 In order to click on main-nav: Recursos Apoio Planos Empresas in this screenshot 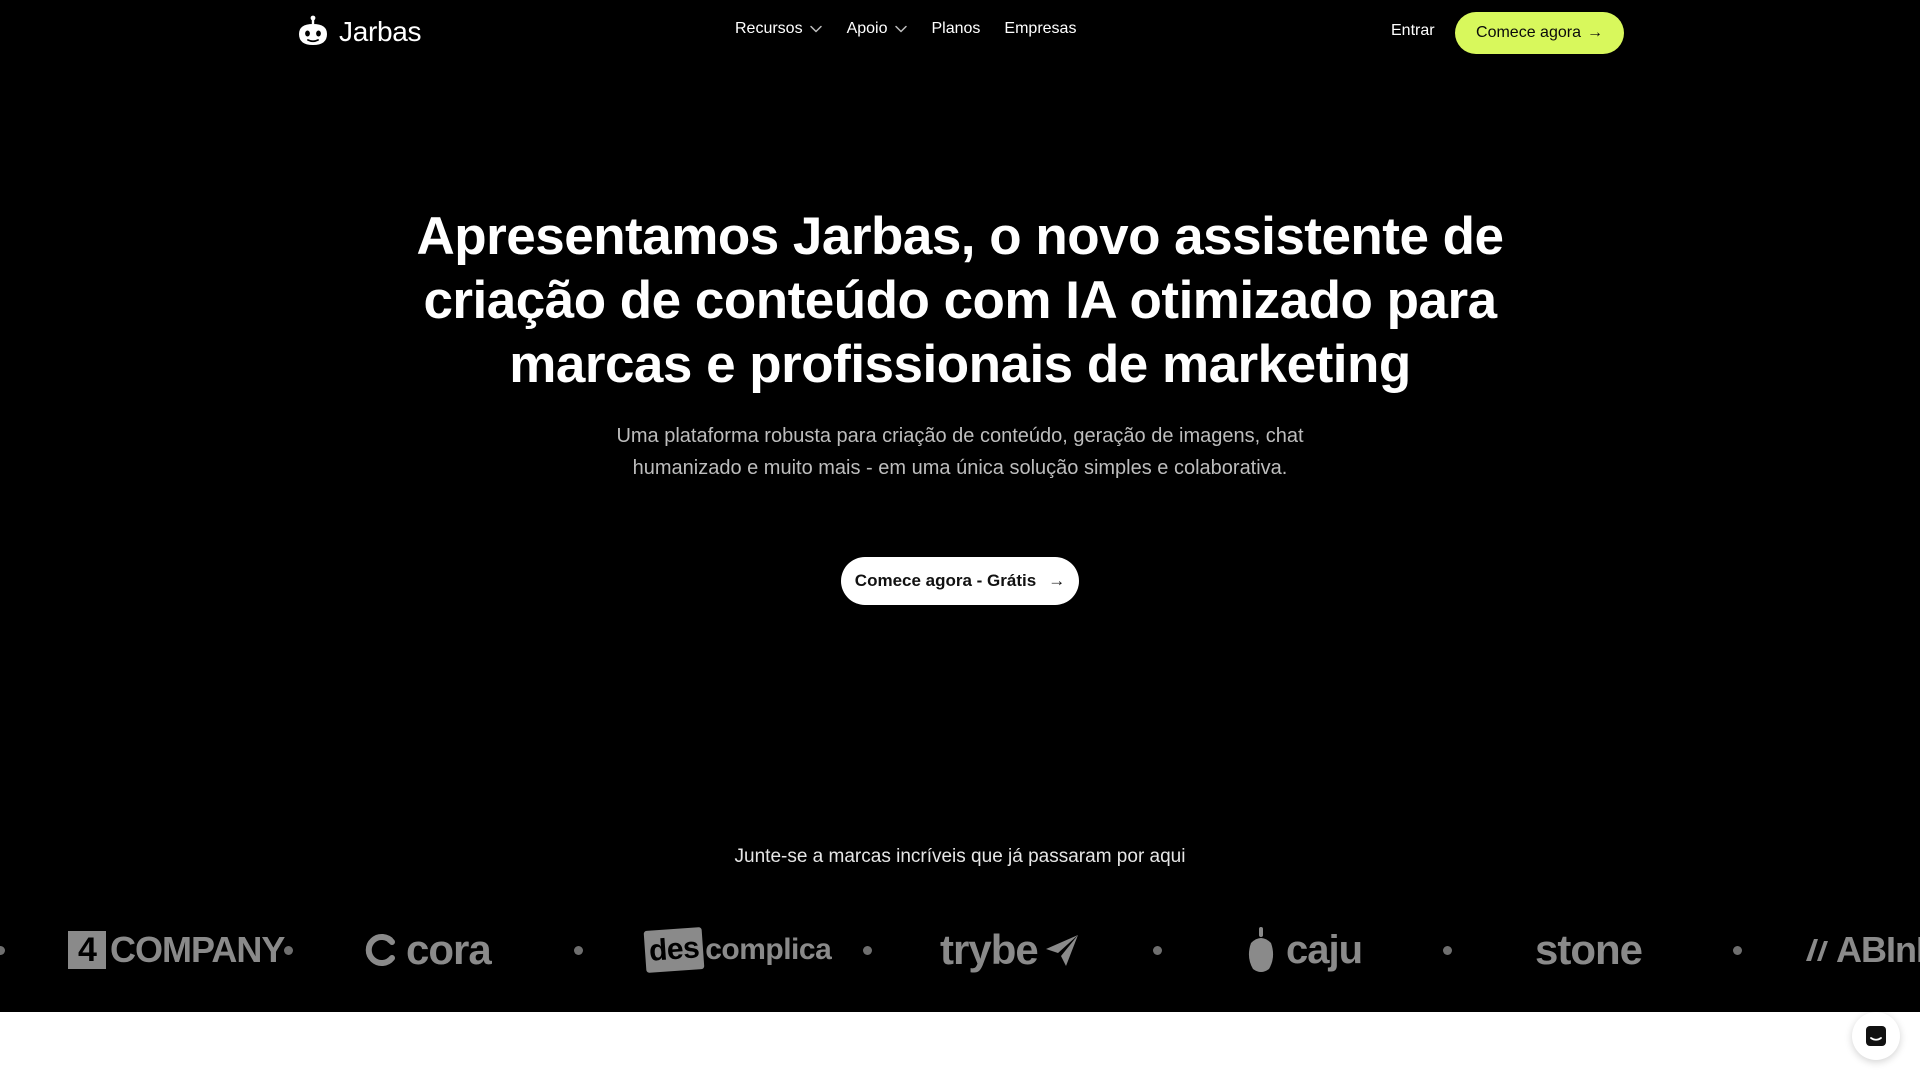, I will do `click(905, 29)`.